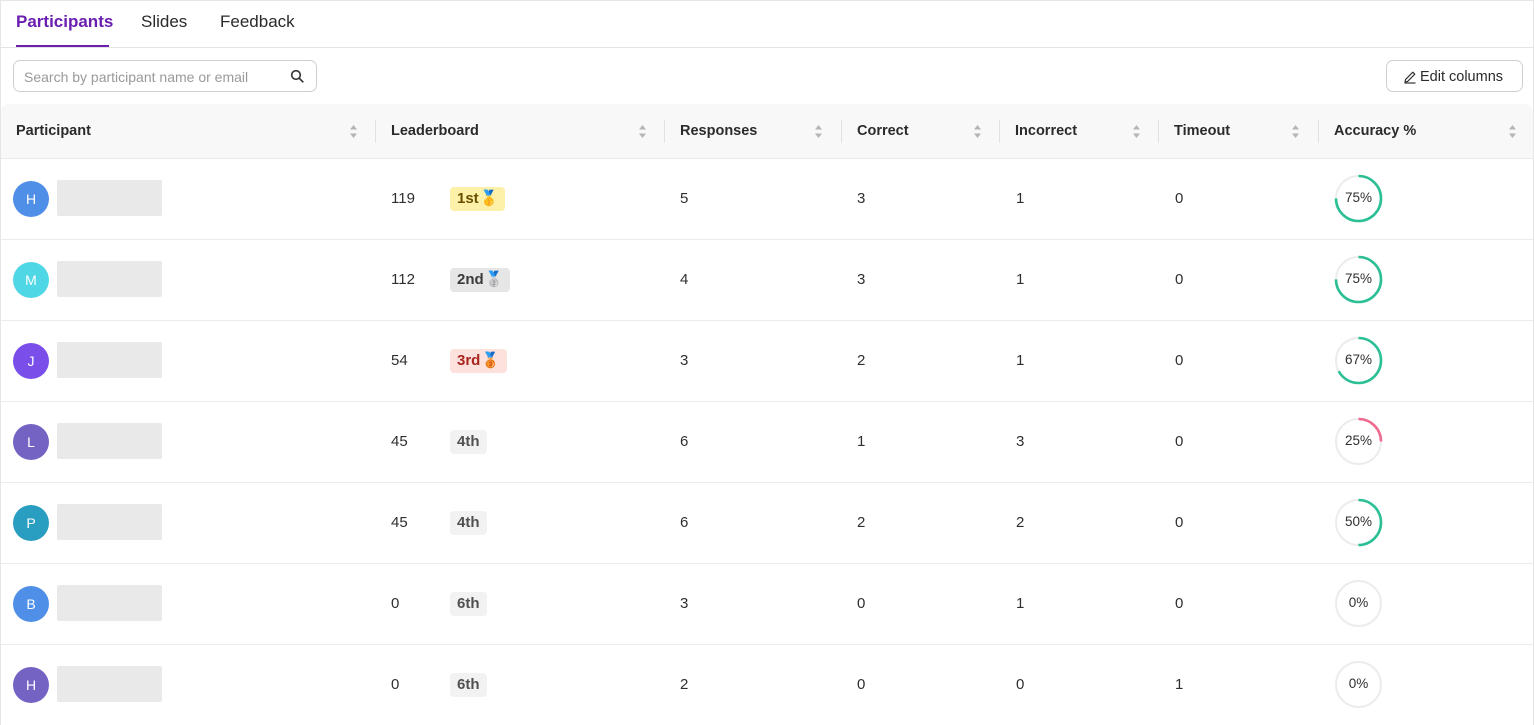  Describe the element at coordinates (1046, 131) in the screenshot. I see `column-label: Incorrect` at that location.